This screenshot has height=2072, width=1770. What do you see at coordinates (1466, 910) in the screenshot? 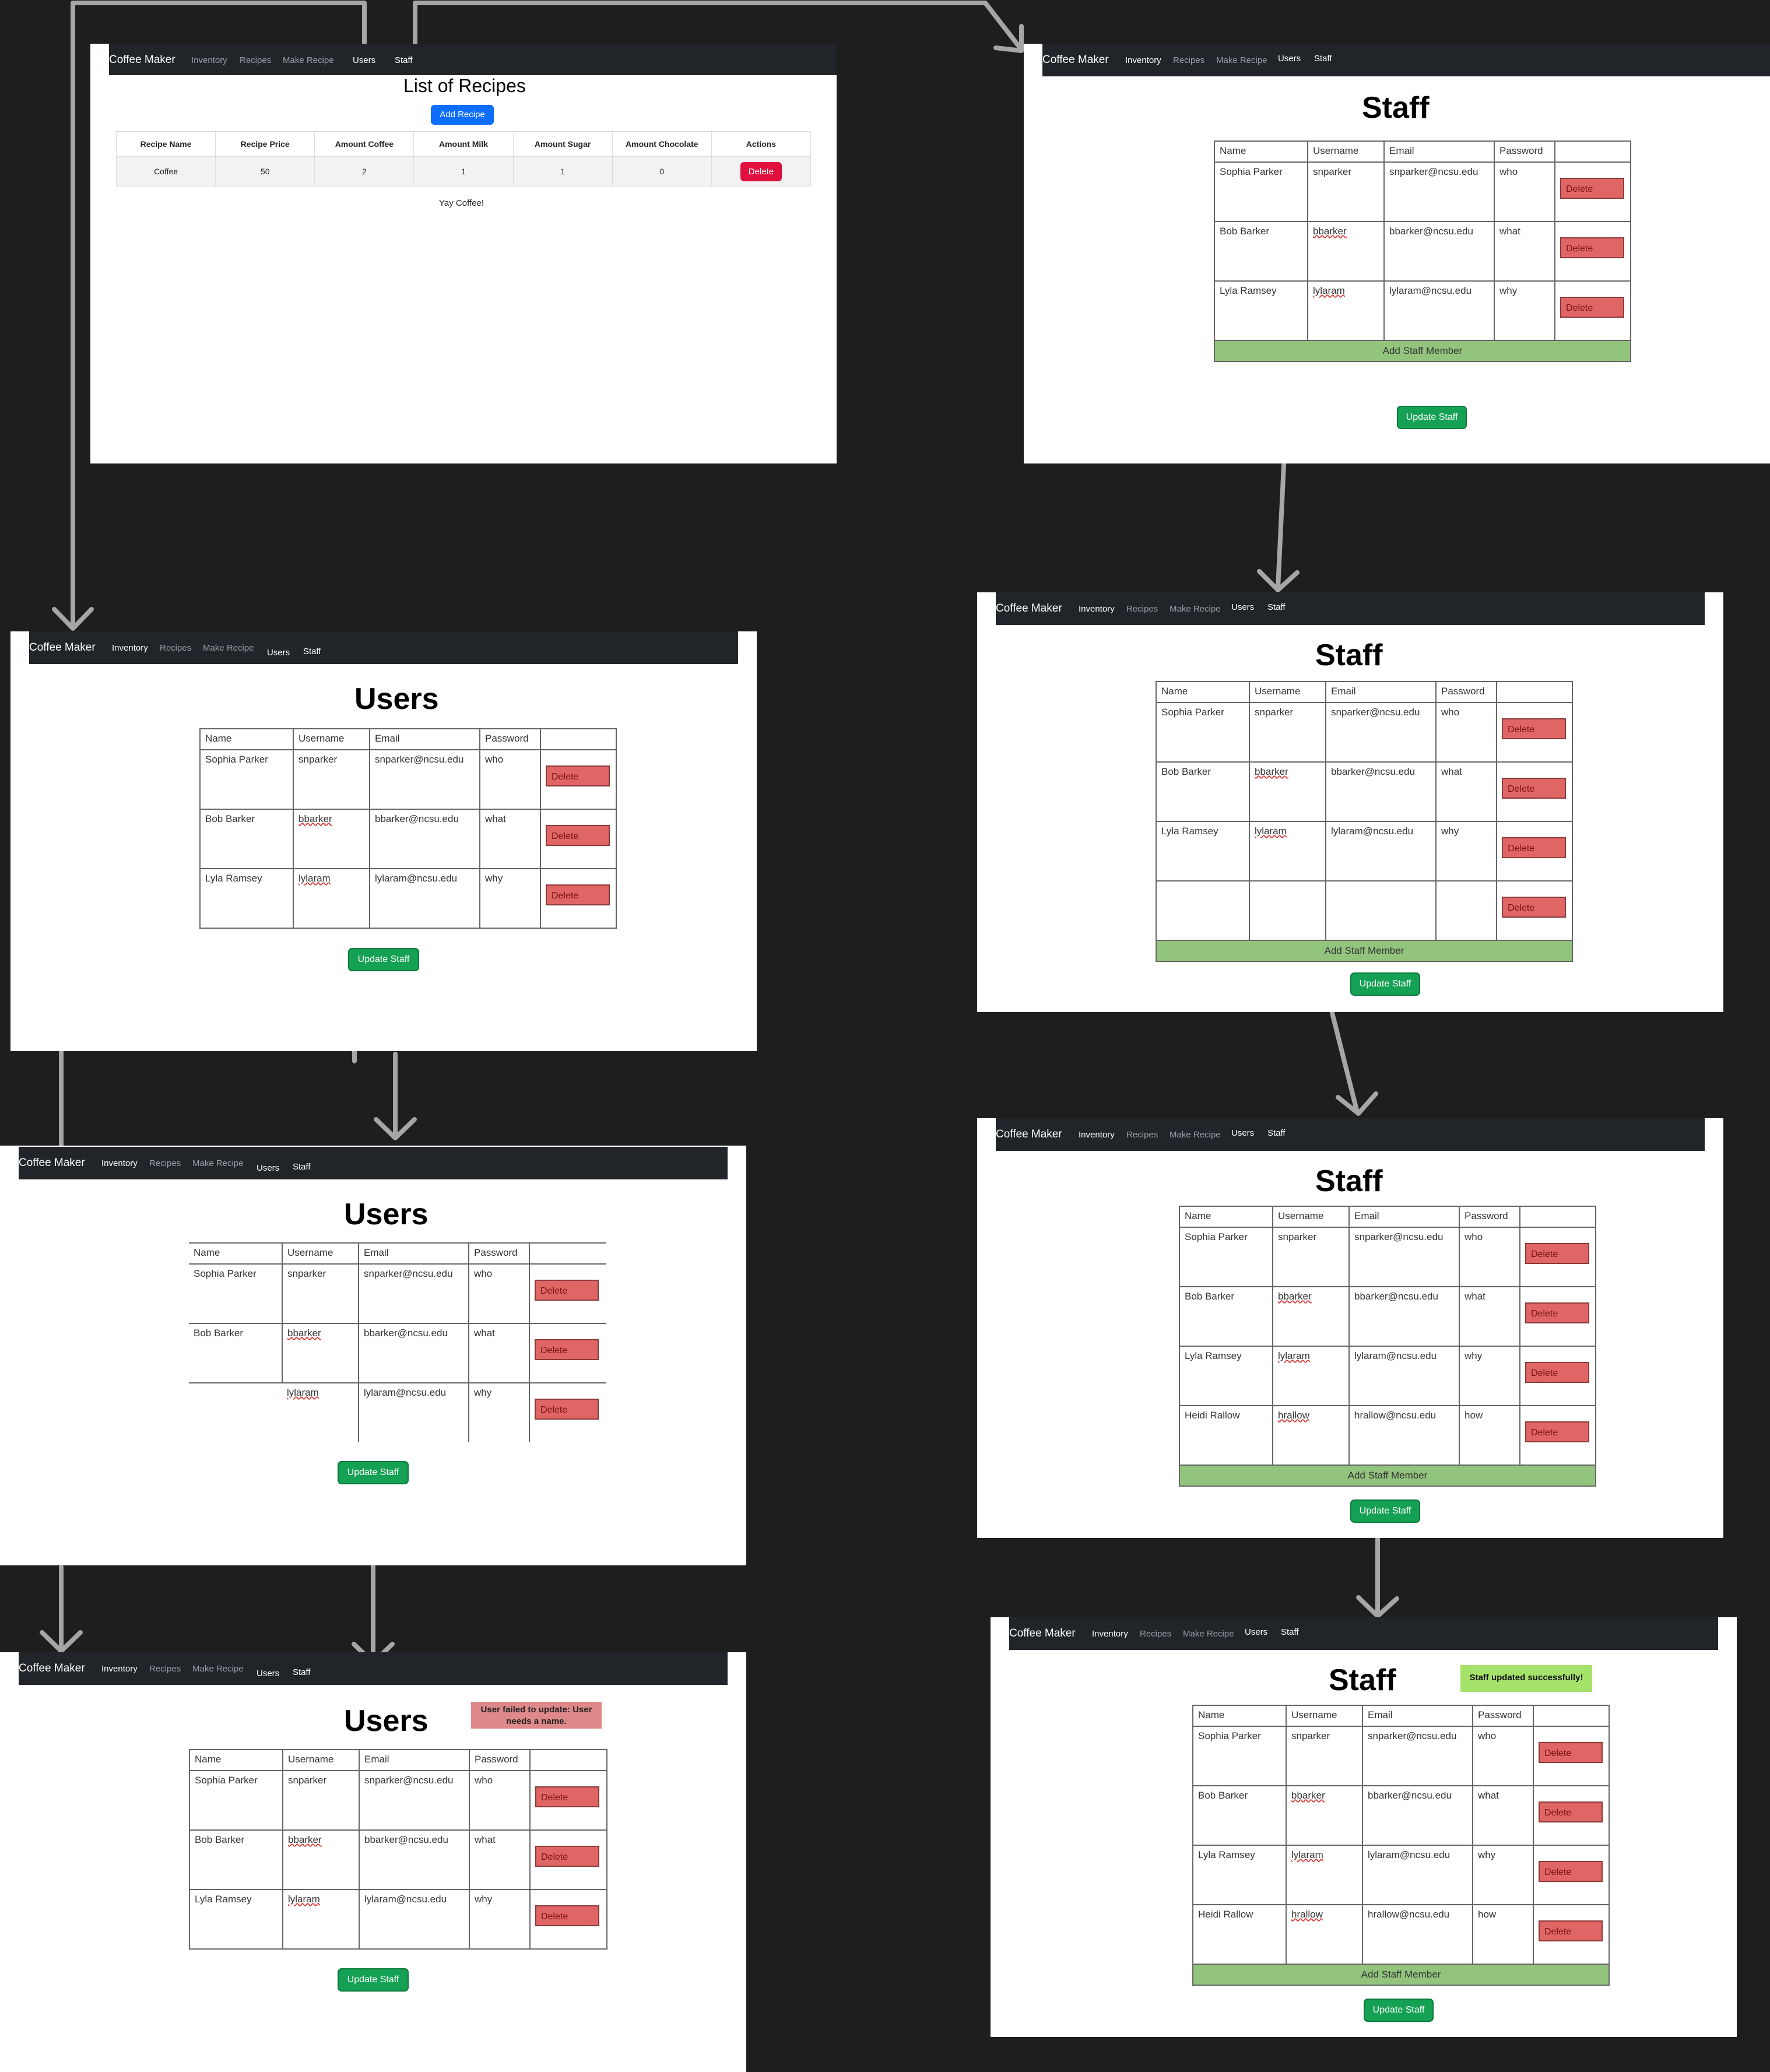
I see `password-cell` at bounding box center [1466, 910].